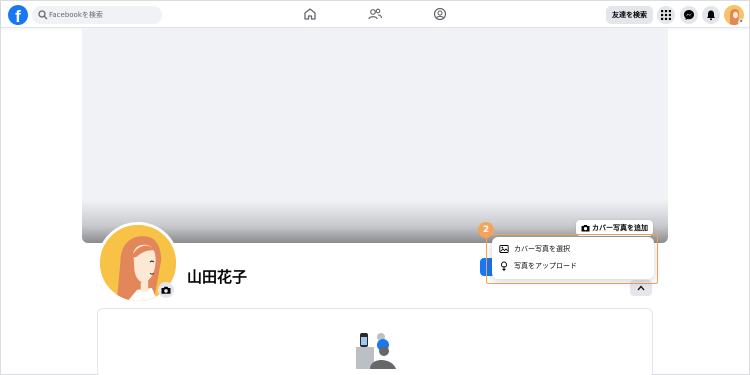 The width and height of the screenshot is (750, 375). I want to click on friends-icon, so click(375, 14).